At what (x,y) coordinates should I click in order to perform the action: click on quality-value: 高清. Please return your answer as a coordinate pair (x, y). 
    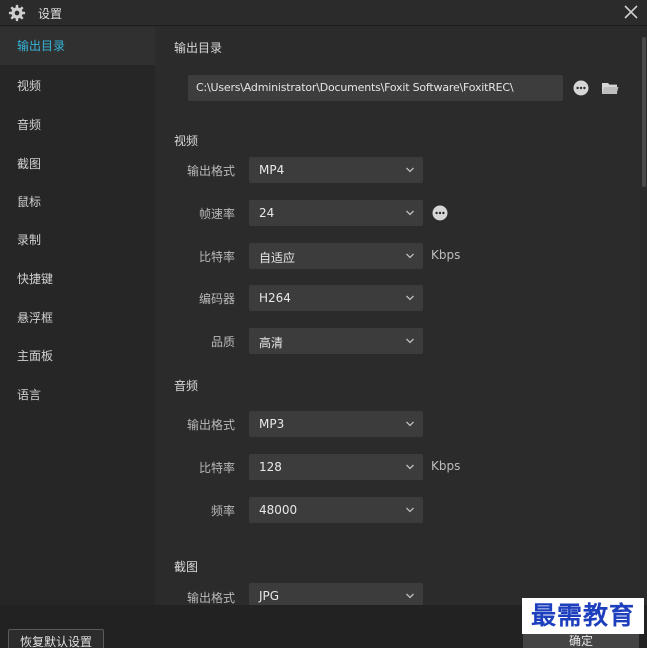
    Looking at the image, I should click on (271, 343).